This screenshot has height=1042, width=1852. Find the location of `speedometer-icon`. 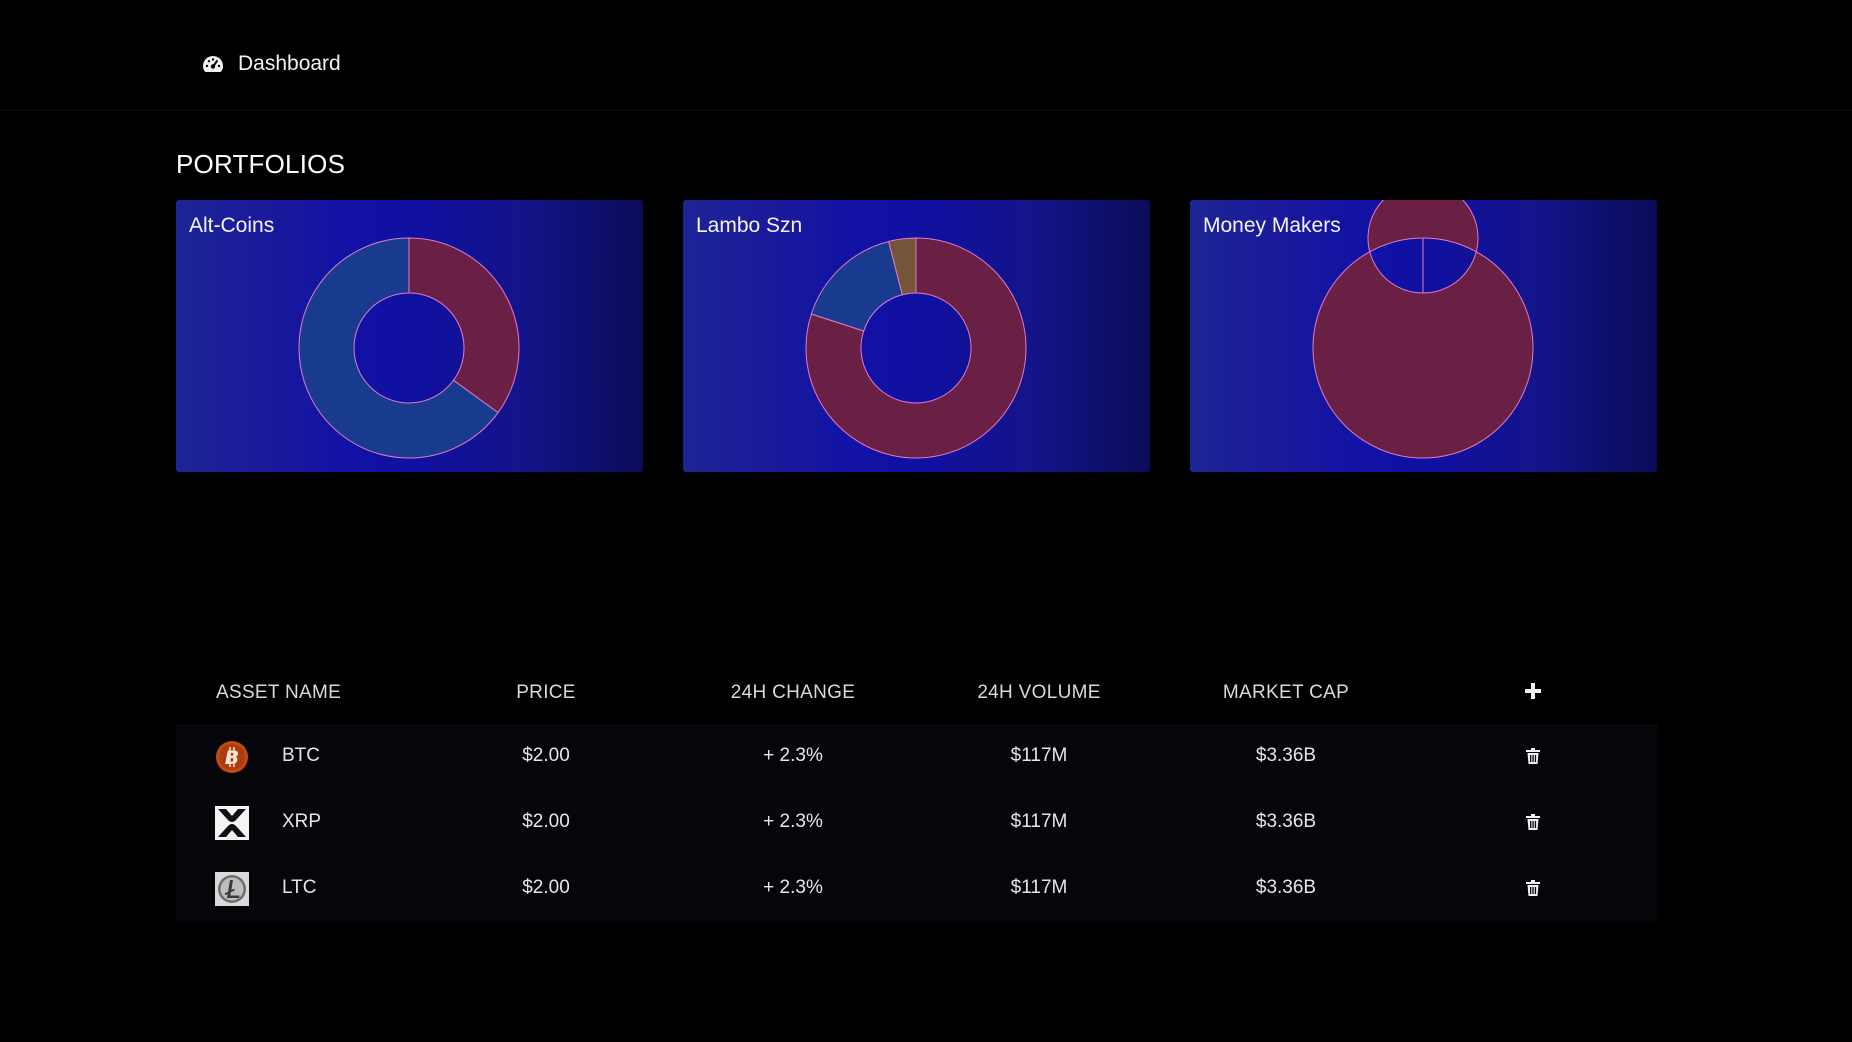

speedometer-icon is located at coordinates (213, 64).